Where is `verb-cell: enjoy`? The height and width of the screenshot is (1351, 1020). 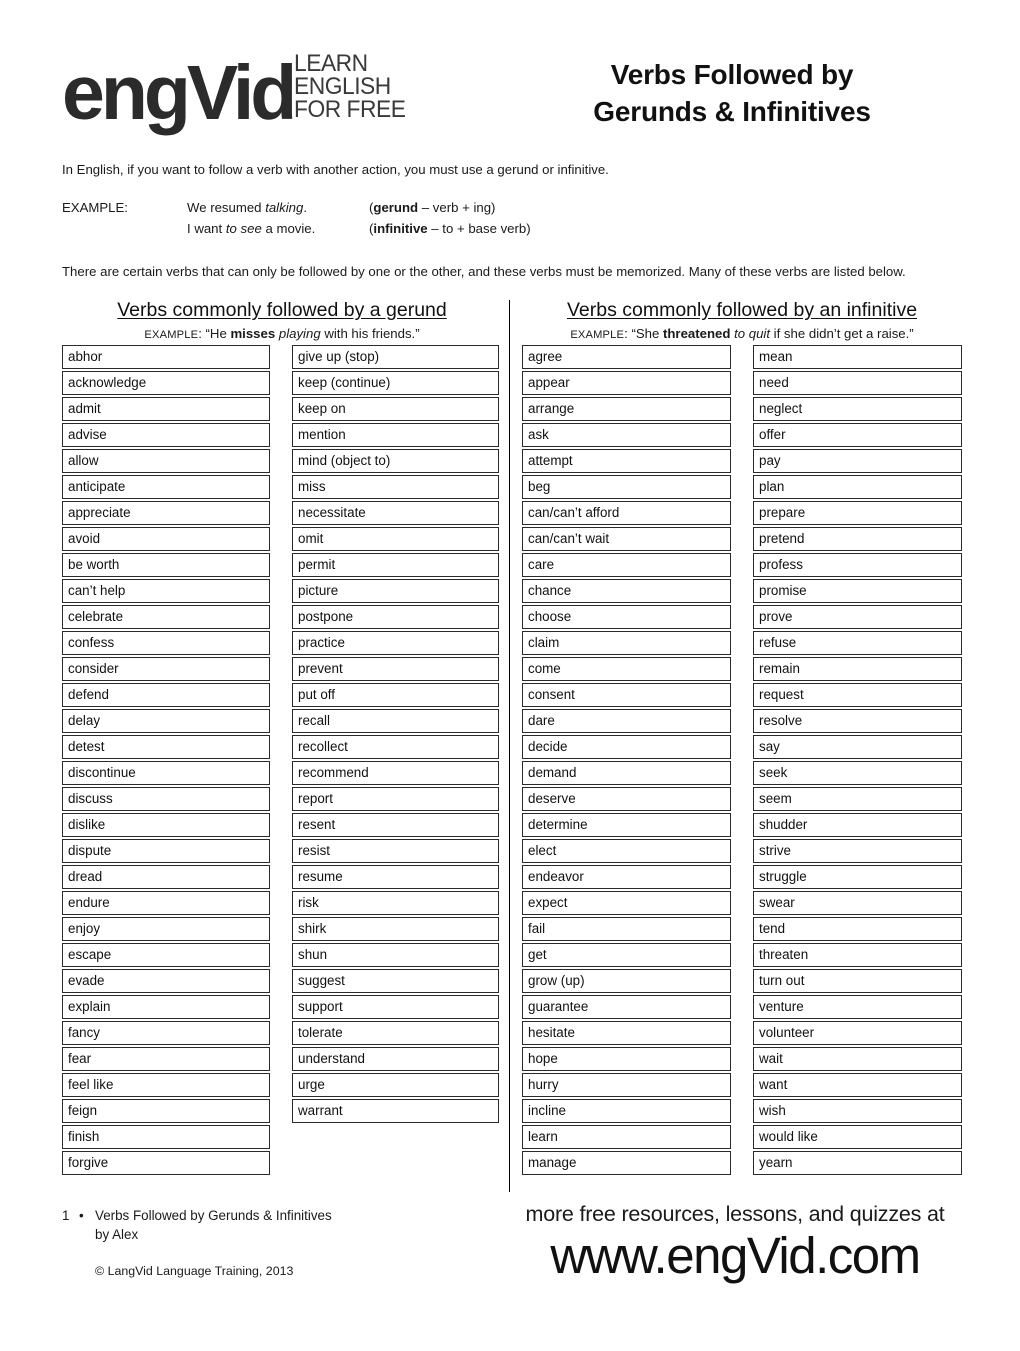 verb-cell: enjoy is located at coordinates (166, 929).